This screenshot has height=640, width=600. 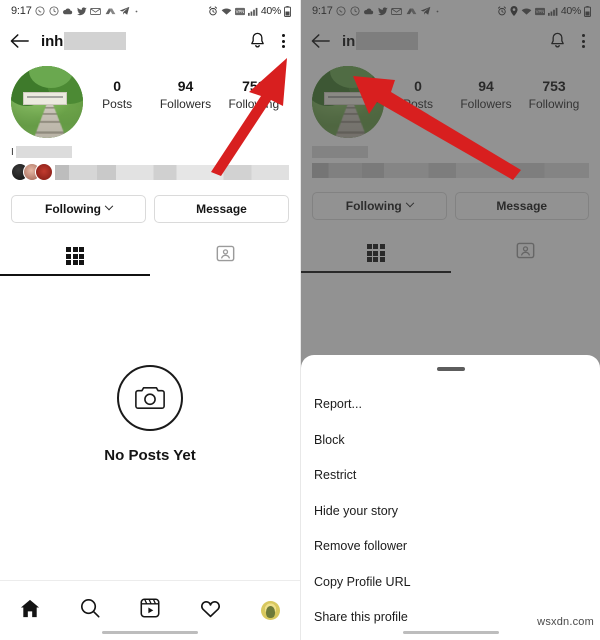 What do you see at coordinates (150, 41) in the screenshot?
I see `app-bar: inh` at bounding box center [150, 41].